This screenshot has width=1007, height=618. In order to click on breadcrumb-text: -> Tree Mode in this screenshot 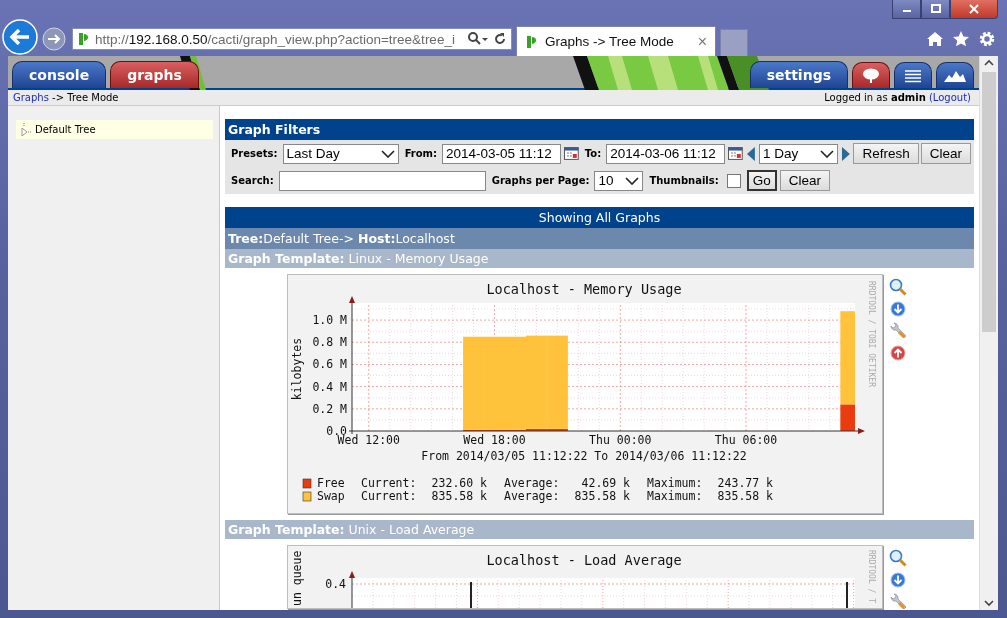, I will do `click(85, 97)`.